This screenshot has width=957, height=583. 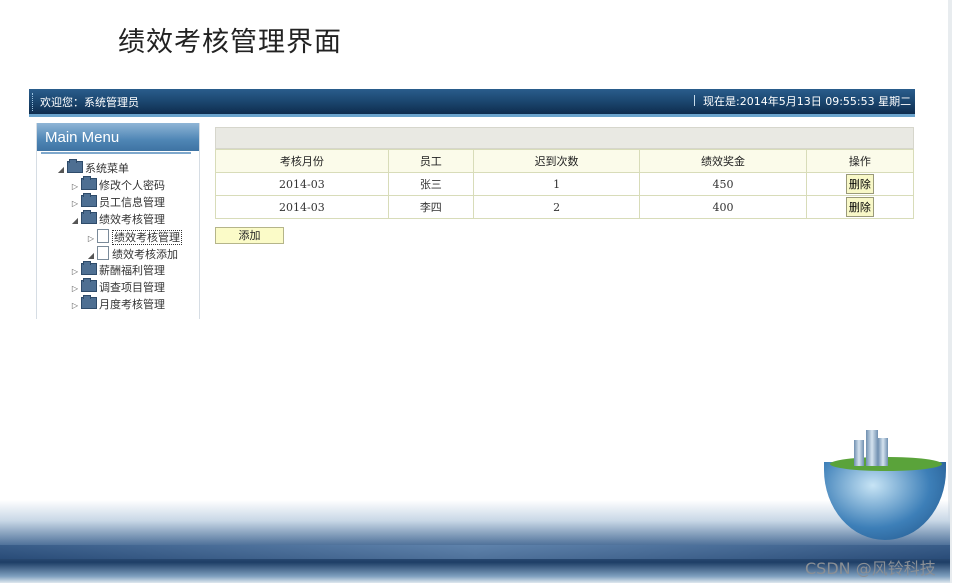 What do you see at coordinates (116, 153) in the screenshot?
I see `menu-header-line` at bounding box center [116, 153].